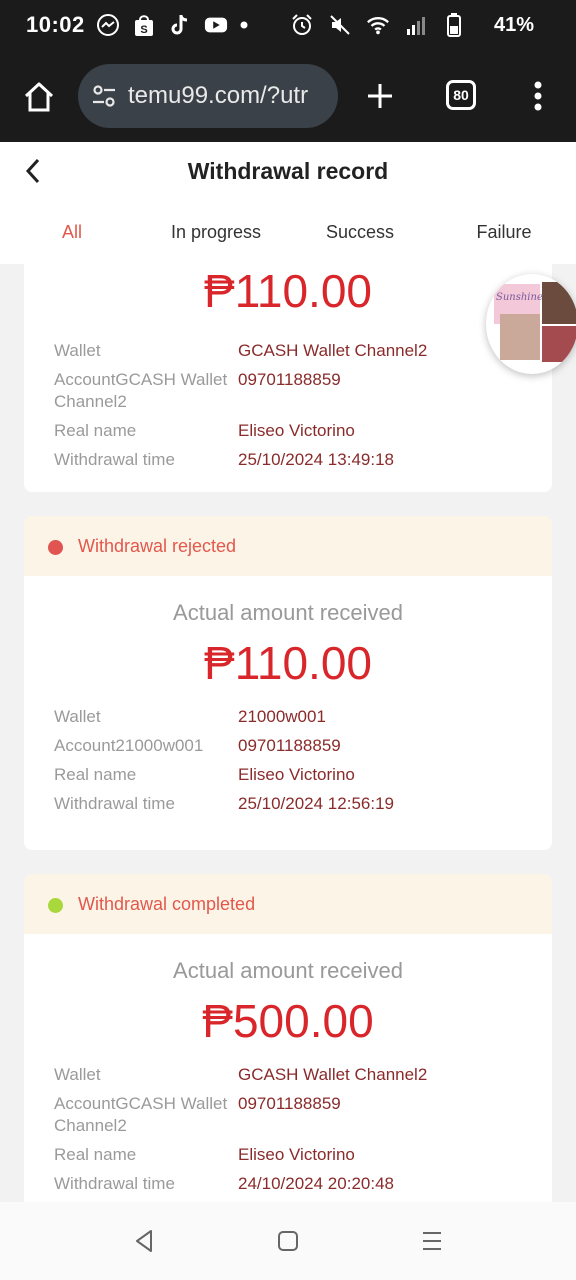 The height and width of the screenshot is (1280, 576). I want to click on page-header: Withdrawal record, so click(288, 173).